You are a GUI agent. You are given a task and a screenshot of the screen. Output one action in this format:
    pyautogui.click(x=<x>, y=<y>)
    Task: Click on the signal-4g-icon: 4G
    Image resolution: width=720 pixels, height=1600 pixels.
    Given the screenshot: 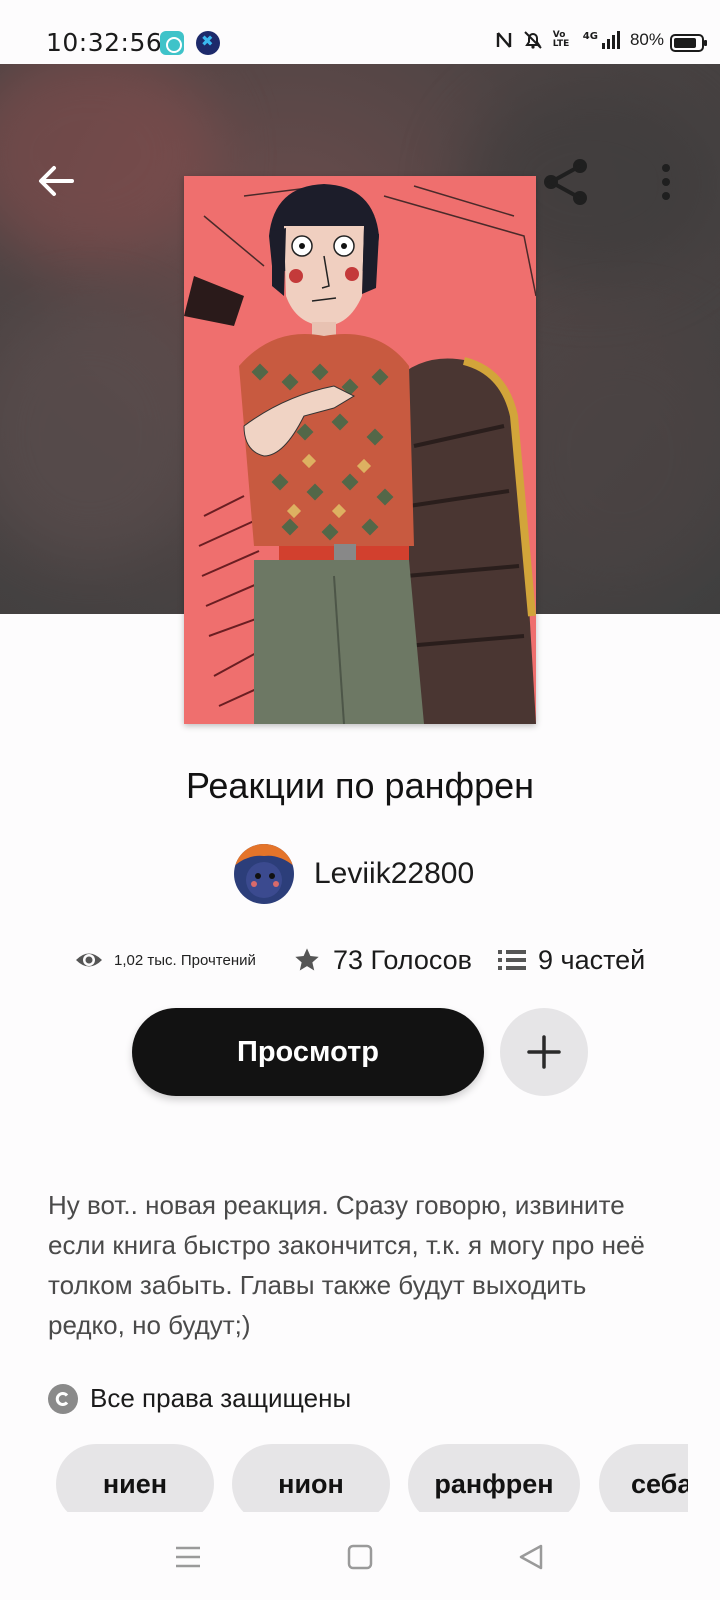 What is the action you would take?
    pyautogui.click(x=601, y=40)
    